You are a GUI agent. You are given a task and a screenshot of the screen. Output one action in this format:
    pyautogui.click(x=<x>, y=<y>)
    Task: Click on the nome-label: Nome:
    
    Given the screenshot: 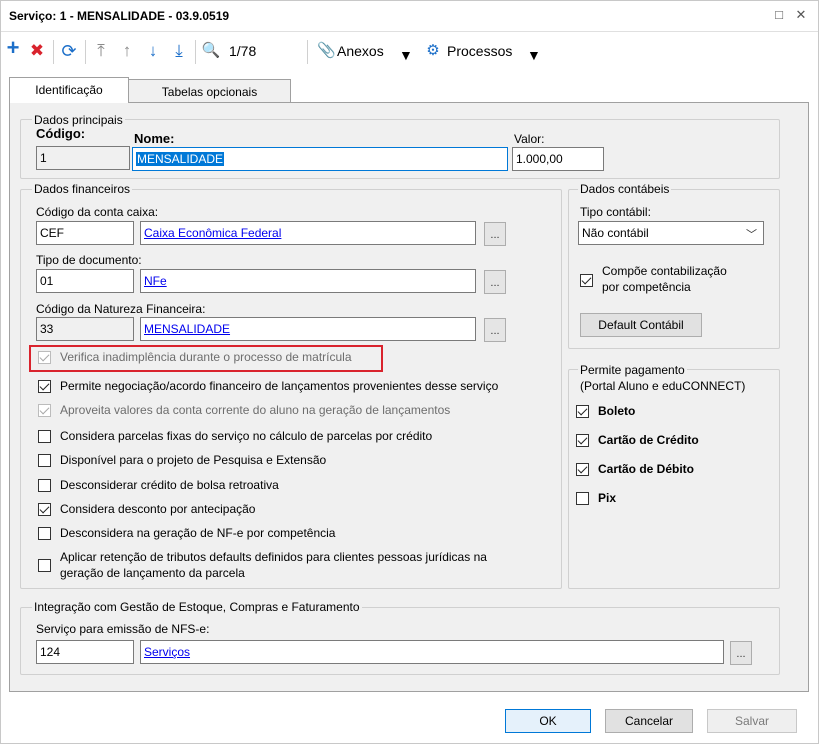 What is the action you would take?
    pyautogui.click(x=154, y=138)
    